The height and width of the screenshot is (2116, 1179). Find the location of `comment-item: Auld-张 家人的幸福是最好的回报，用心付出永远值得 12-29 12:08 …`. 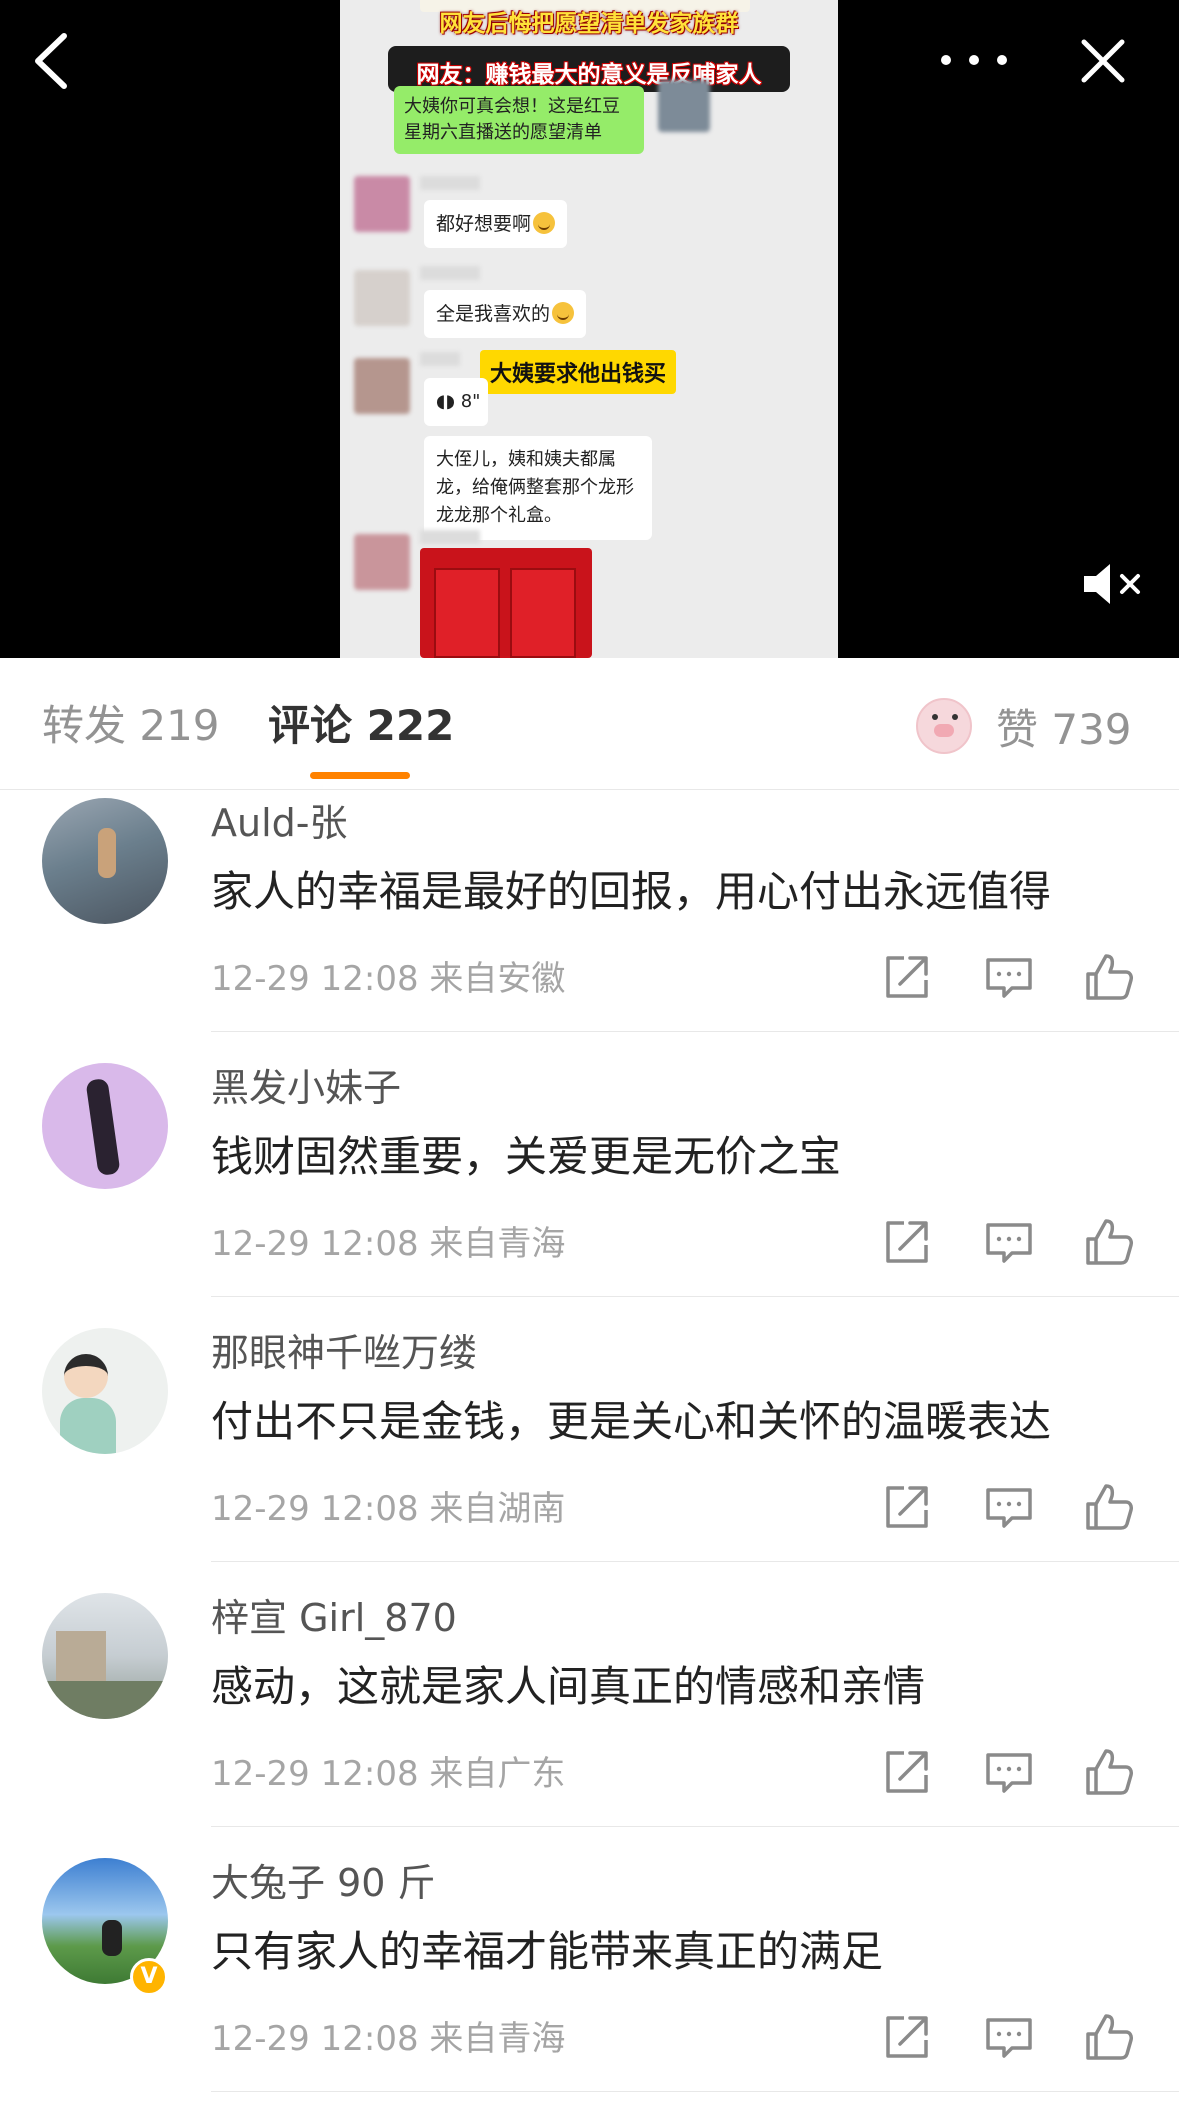

comment-item: Auld-张 家人的幸福是最好的回报，用心付出永远值得 12-29 12:08 … is located at coordinates (589, 922).